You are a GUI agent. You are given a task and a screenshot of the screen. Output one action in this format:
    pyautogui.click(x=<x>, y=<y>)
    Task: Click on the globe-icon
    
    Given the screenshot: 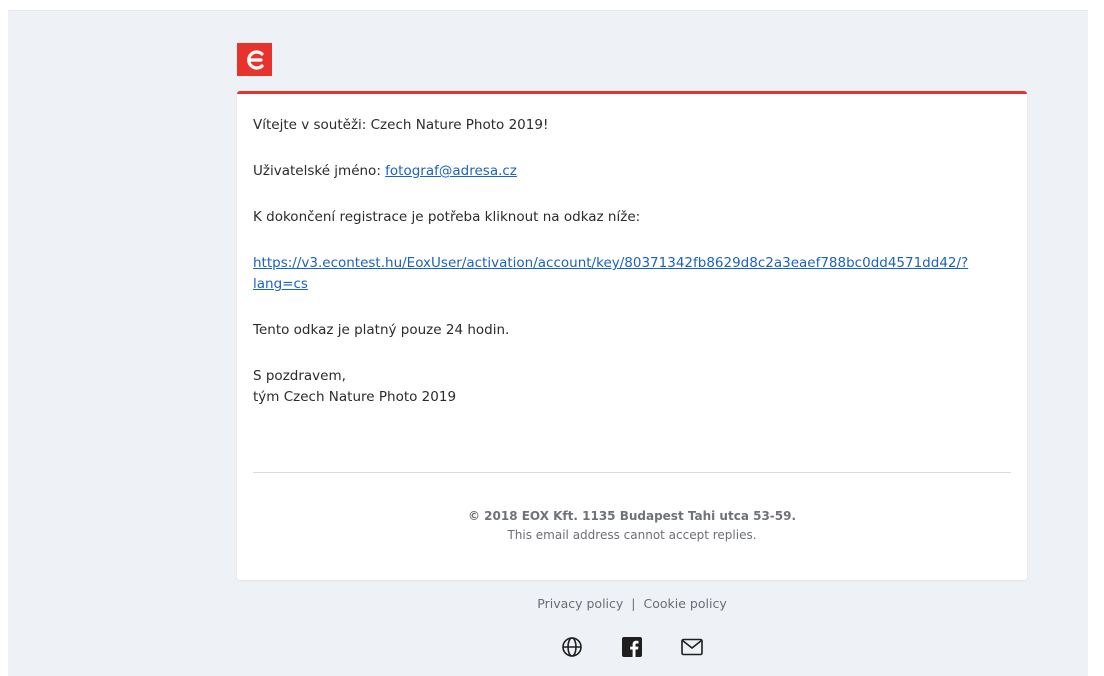 What is the action you would take?
    pyautogui.click(x=572, y=647)
    